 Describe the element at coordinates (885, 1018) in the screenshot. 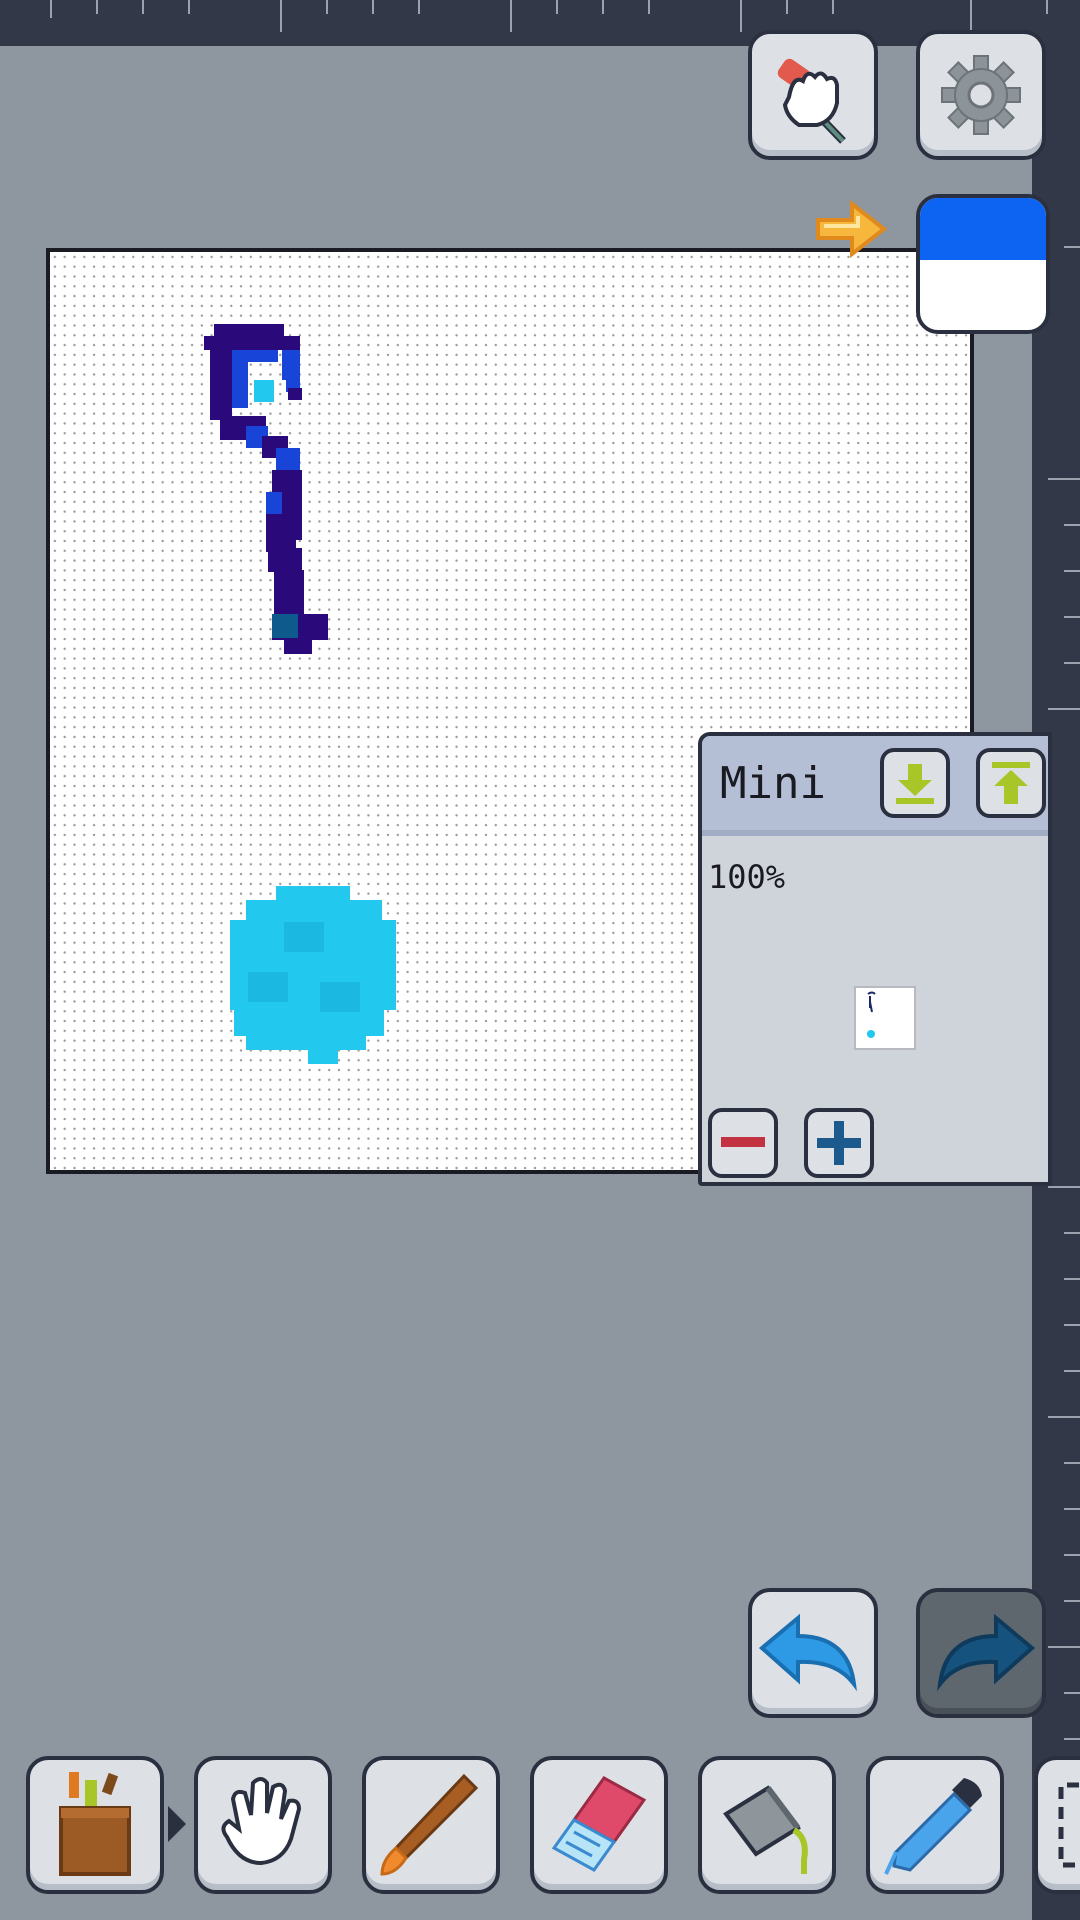

I see `mini-thumbnail` at that location.